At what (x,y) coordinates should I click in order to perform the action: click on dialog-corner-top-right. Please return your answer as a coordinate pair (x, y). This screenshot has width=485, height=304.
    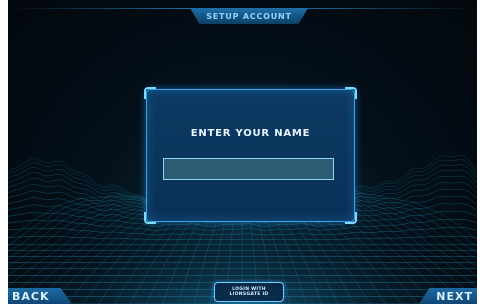
    Looking at the image, I should click on (351, 93).